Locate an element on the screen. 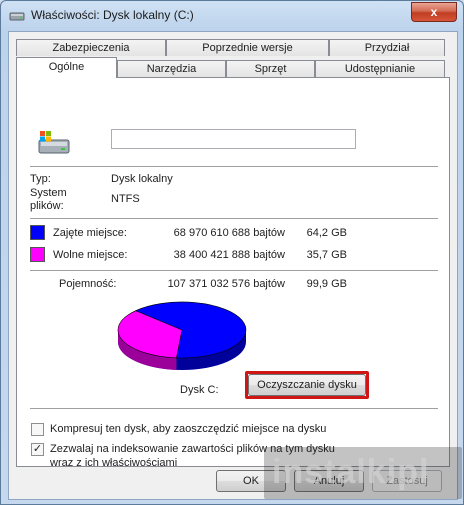 The width and height of the screenshot is (464, 505). tab-quota: Przydział is located at coordinates (387, 47).